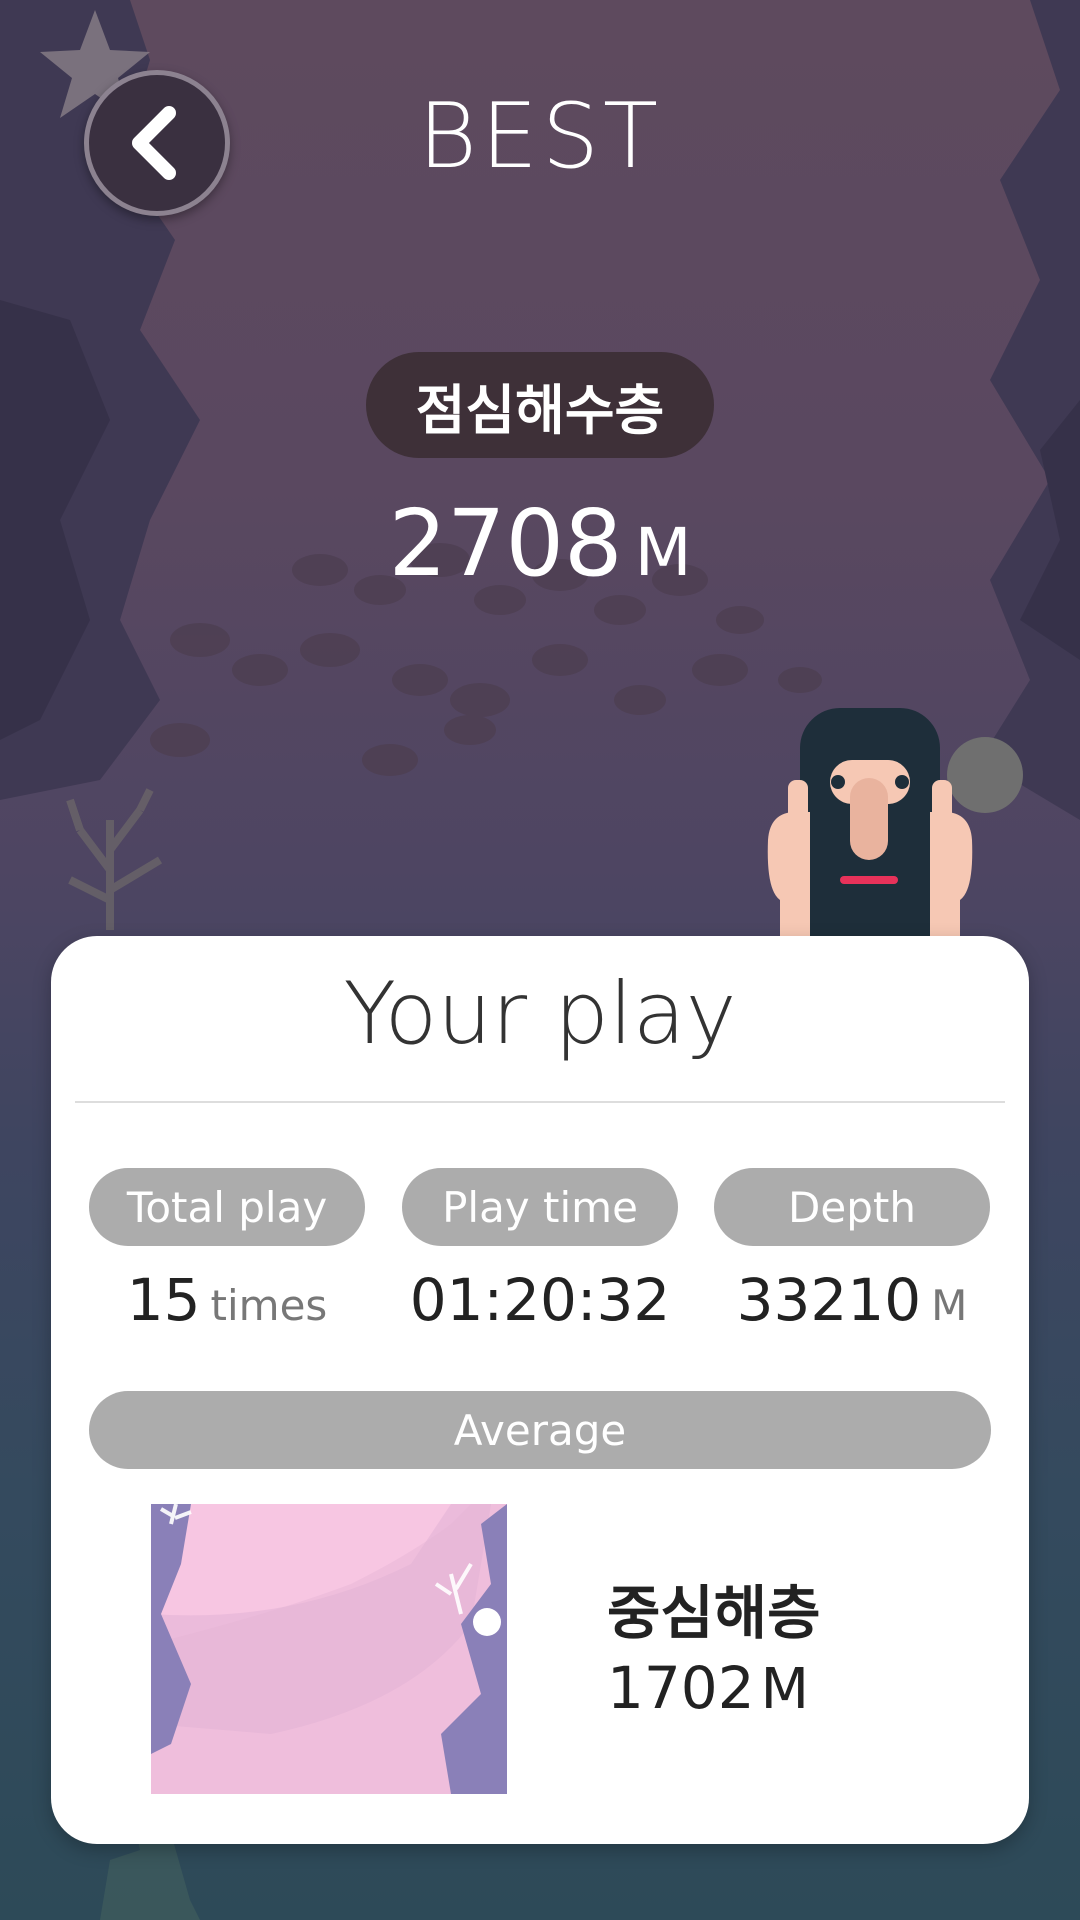 This screenshot has height=1920, width=1080. Describe the element at coordinates (540, 136) in the screenshot. I see `page-title: BEST` at that location.